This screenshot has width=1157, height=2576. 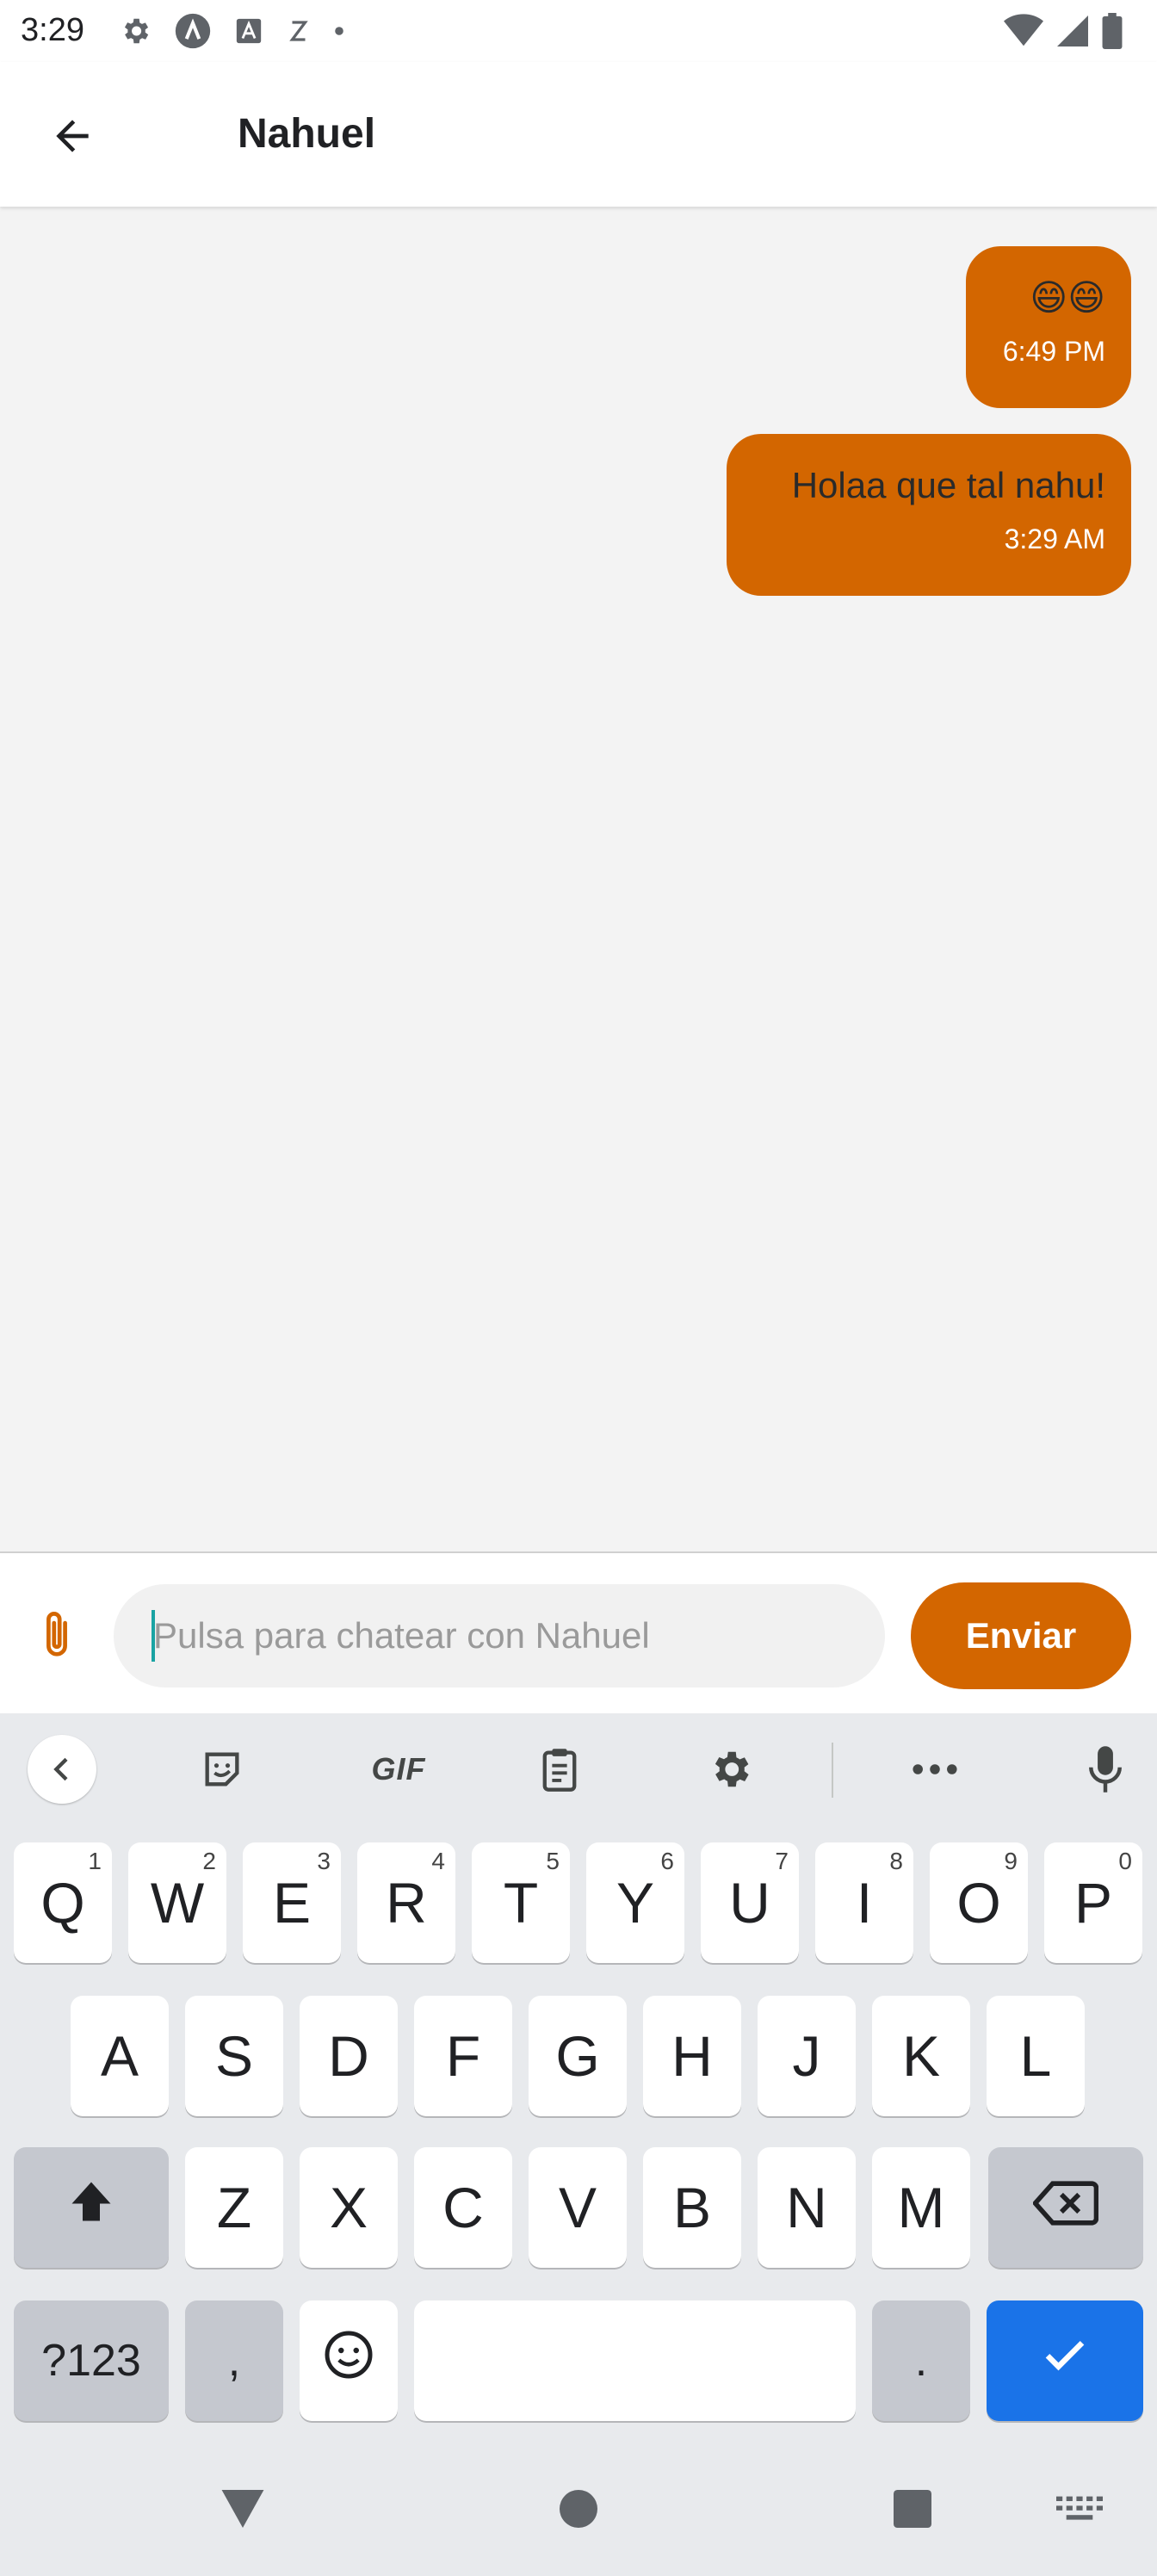 I want to click on key-label: W, so click(x=178, y=1903).